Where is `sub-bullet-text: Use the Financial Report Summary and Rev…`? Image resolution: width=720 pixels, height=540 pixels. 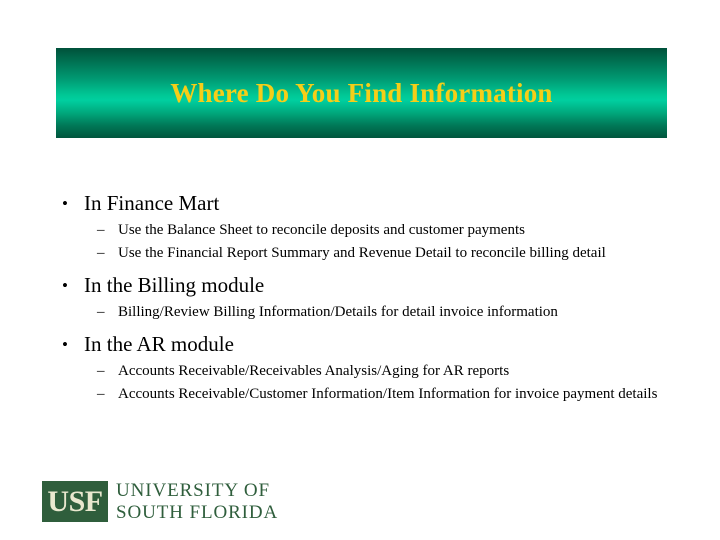 sub-bullet-text: Use the Financial Report Summary and Rev… is located at coordinates (362, 253).